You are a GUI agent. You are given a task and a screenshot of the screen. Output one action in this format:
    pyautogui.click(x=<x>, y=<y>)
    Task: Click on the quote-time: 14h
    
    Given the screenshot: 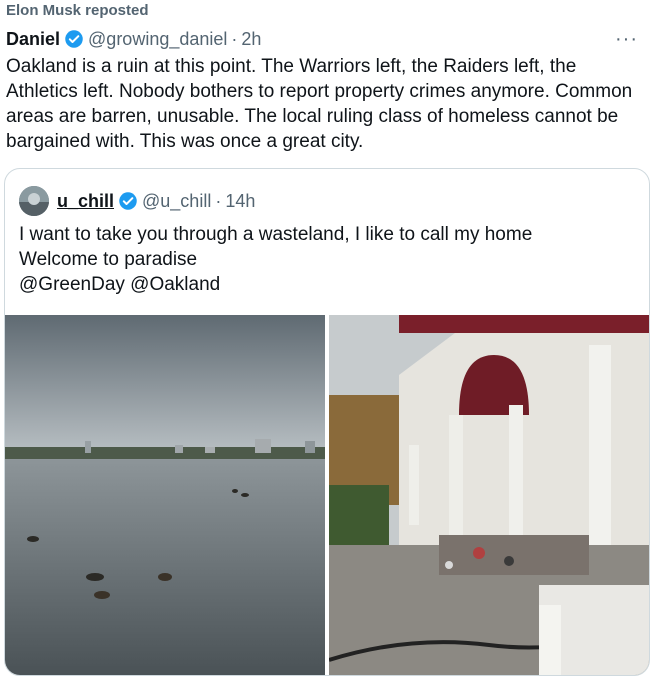 What is the action you would take?
    pyautogui.click(x=240, y=201)
    